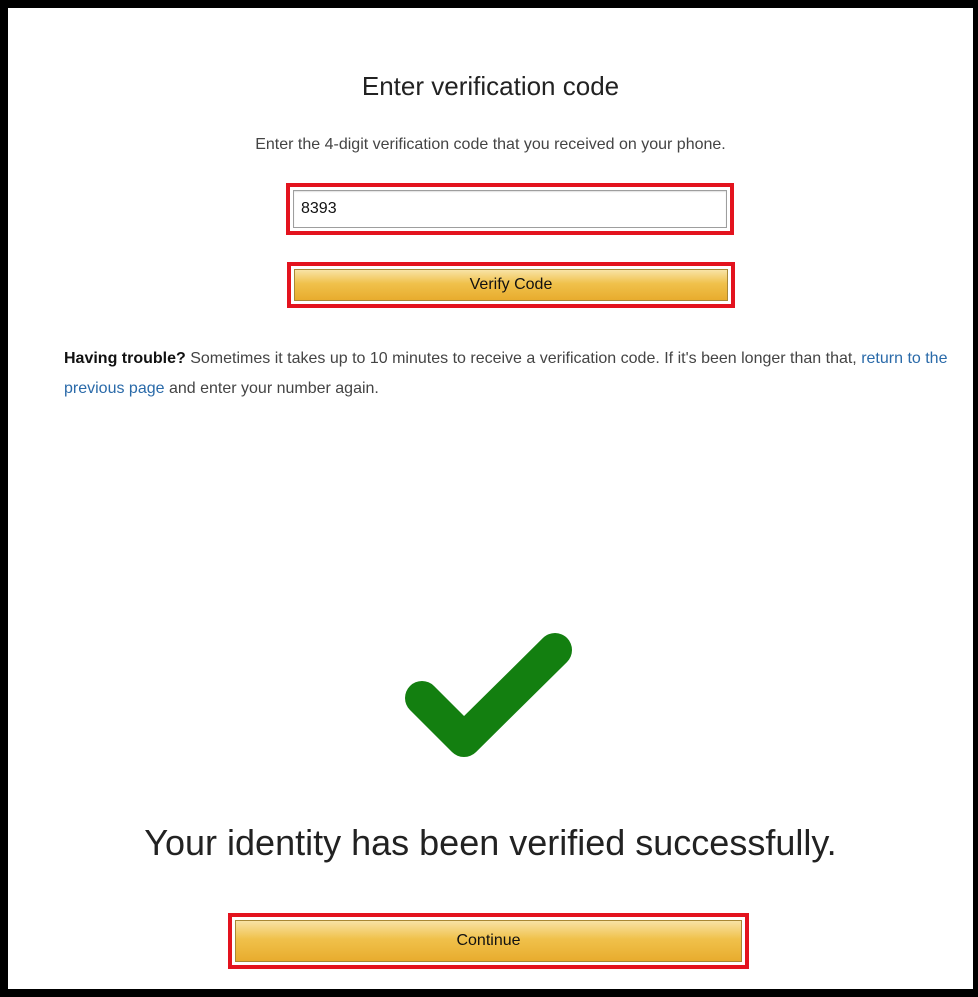 The image size is (978, 997). I want to click on verify-button-highlight: Verify Code, so click(511, 285).